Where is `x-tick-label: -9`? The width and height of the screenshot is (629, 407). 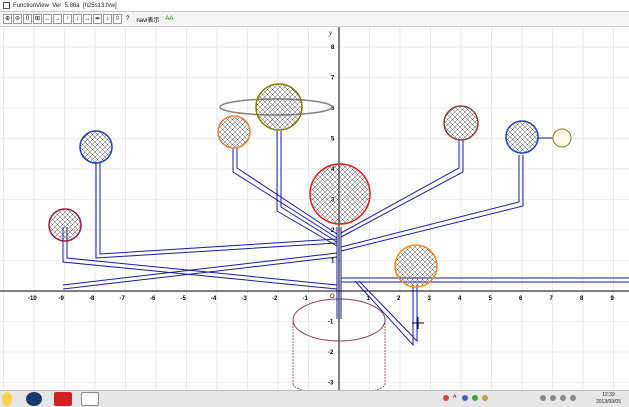 x-tick-label: -9 is located at coordinates (62, 299).